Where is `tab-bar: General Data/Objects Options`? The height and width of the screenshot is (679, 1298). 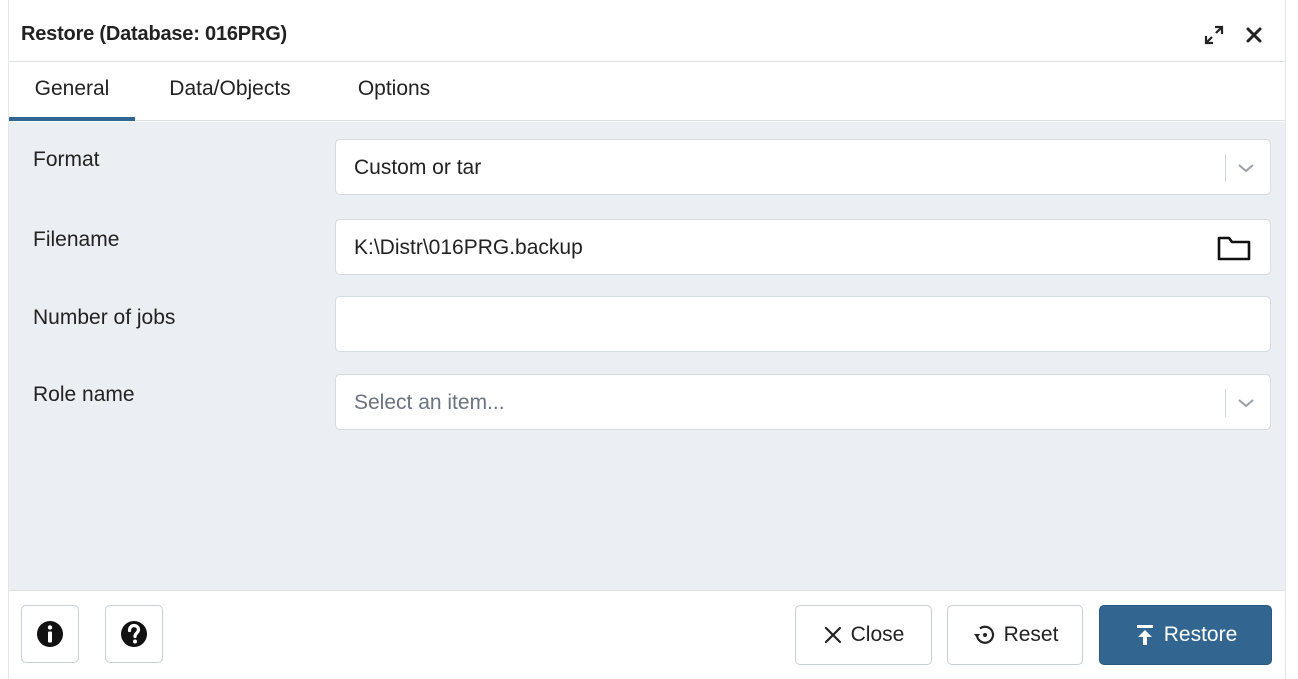 tab-bar: General Data/Objects Options is located at coordinates (647, 92).